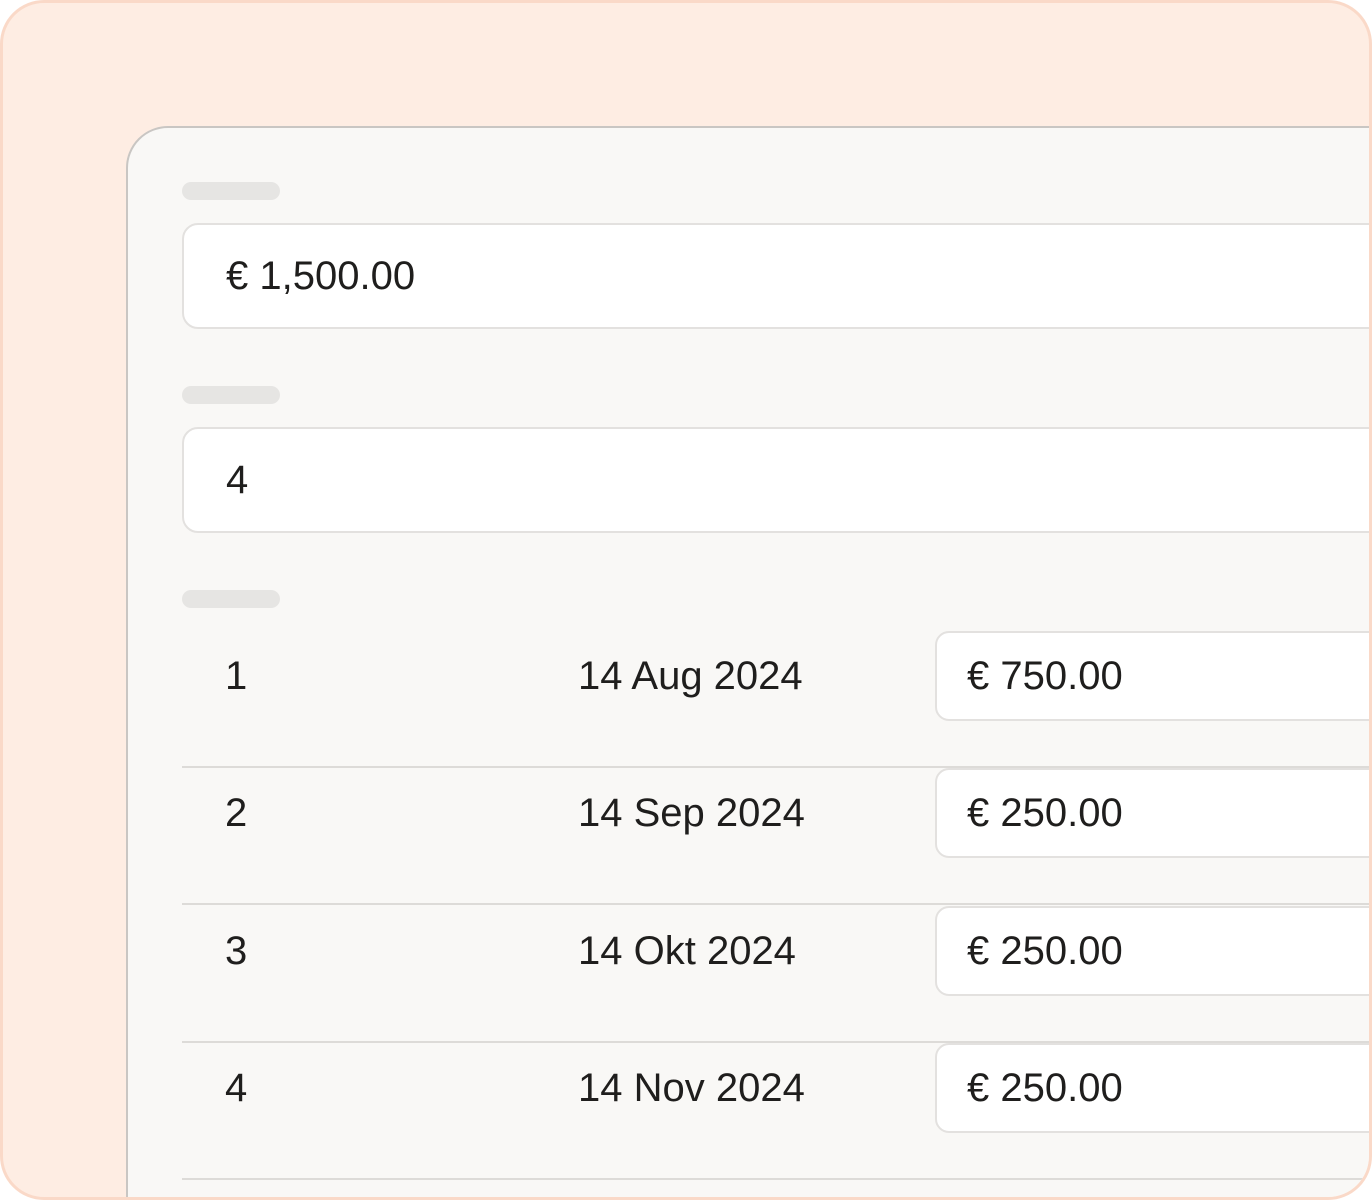  Describe the element at coordinates (236, 676) in the screenshot. I see `installment-number: 1` at that location.